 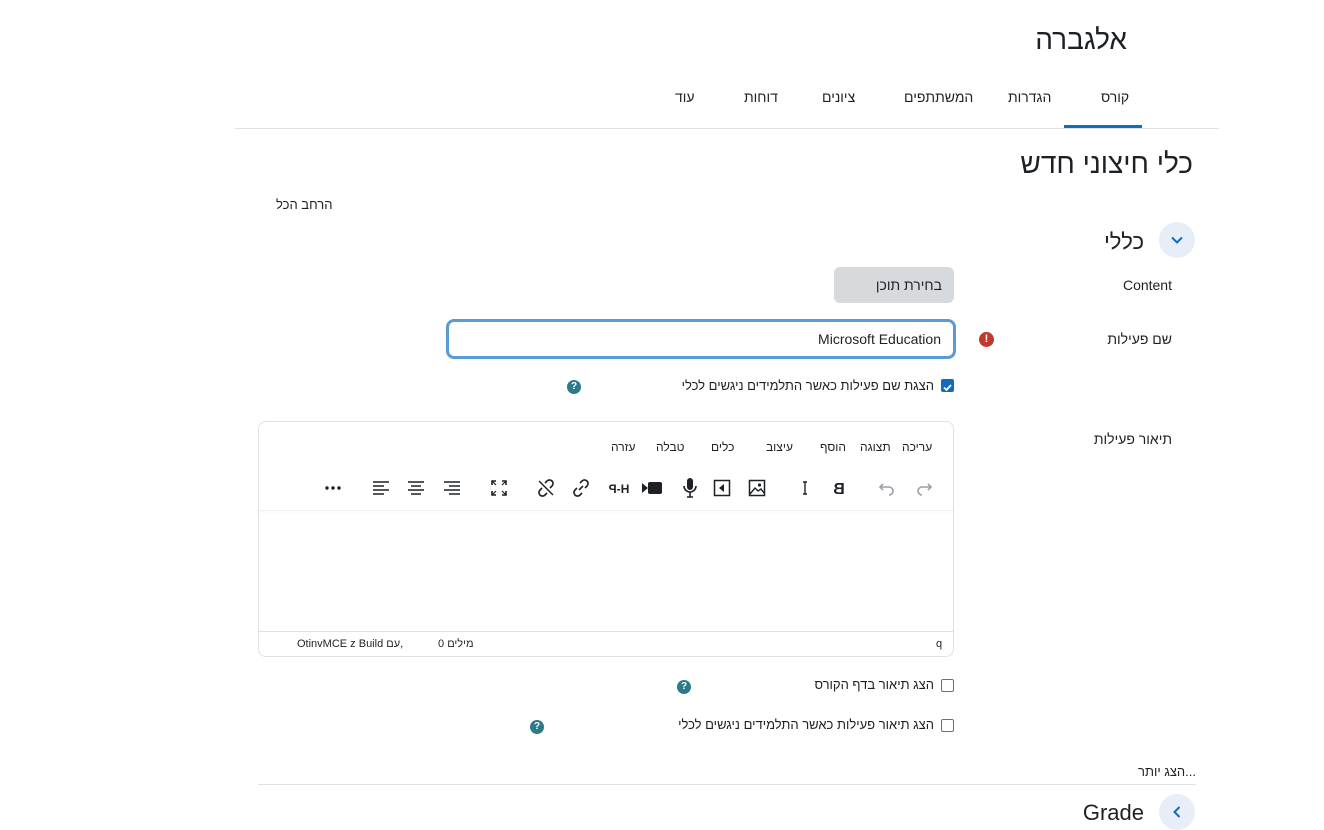 What do you see at coordinates (456, 644) in the screenshot?
I see `word-count: 0 מילים` at bounding box center [456, 644].